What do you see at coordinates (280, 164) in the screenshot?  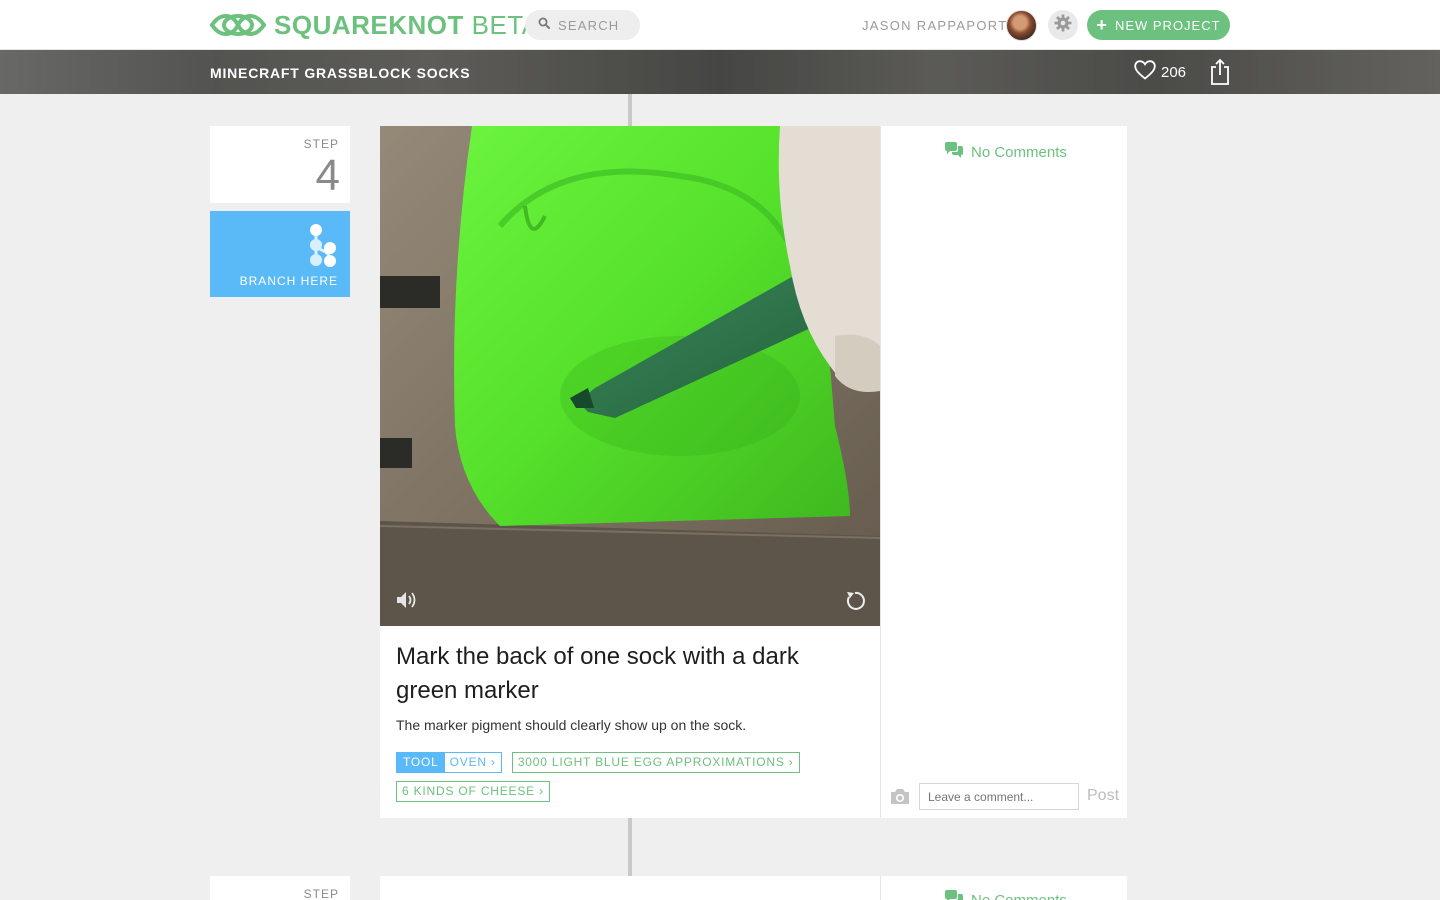 I see `step-indicator: STEP 4` at bounding box center [280, 164].